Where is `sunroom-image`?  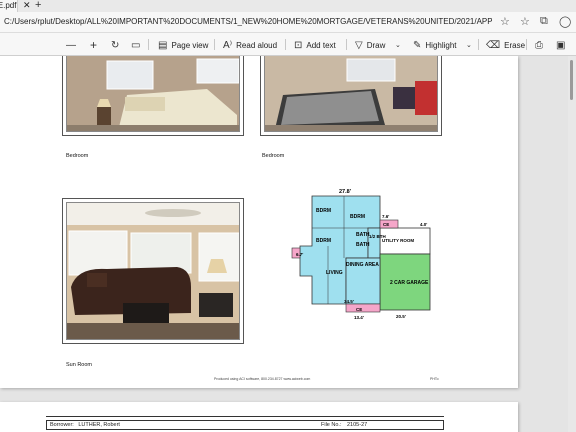
sunroom-image is located at coordinates (153, 271).